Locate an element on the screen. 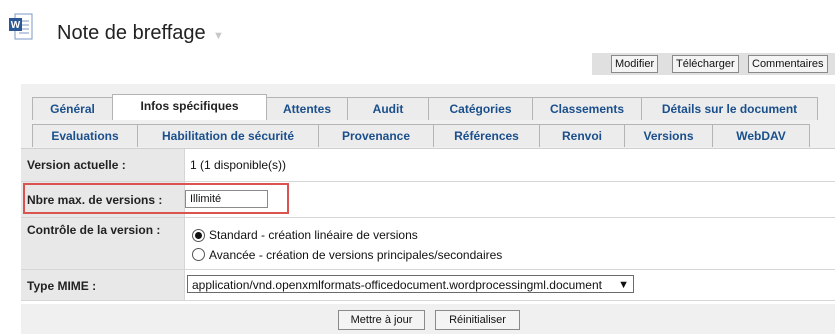 The height and width of the screenshot is (334, 835). download-button: Télécharger is located at coordinates (705, 64).